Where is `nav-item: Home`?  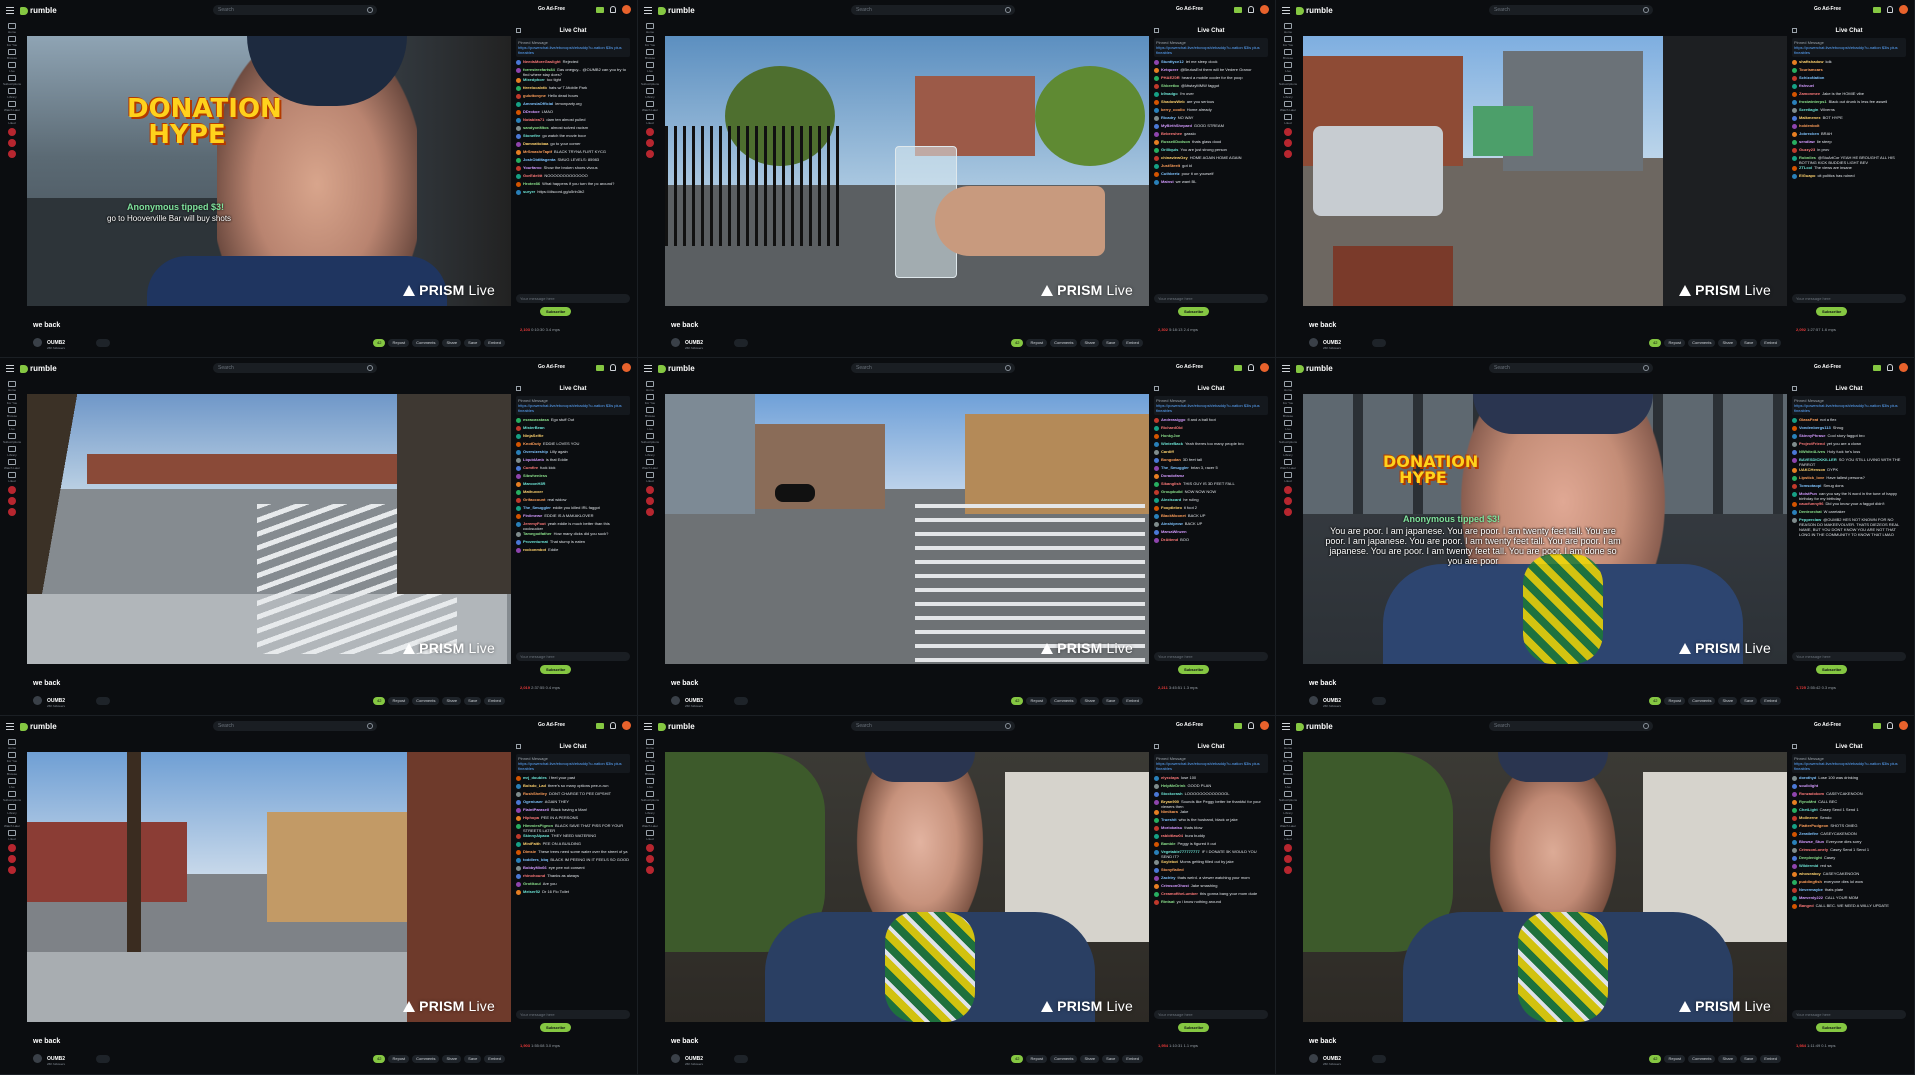
nav-item: Home is located at coordinates (12, 385).